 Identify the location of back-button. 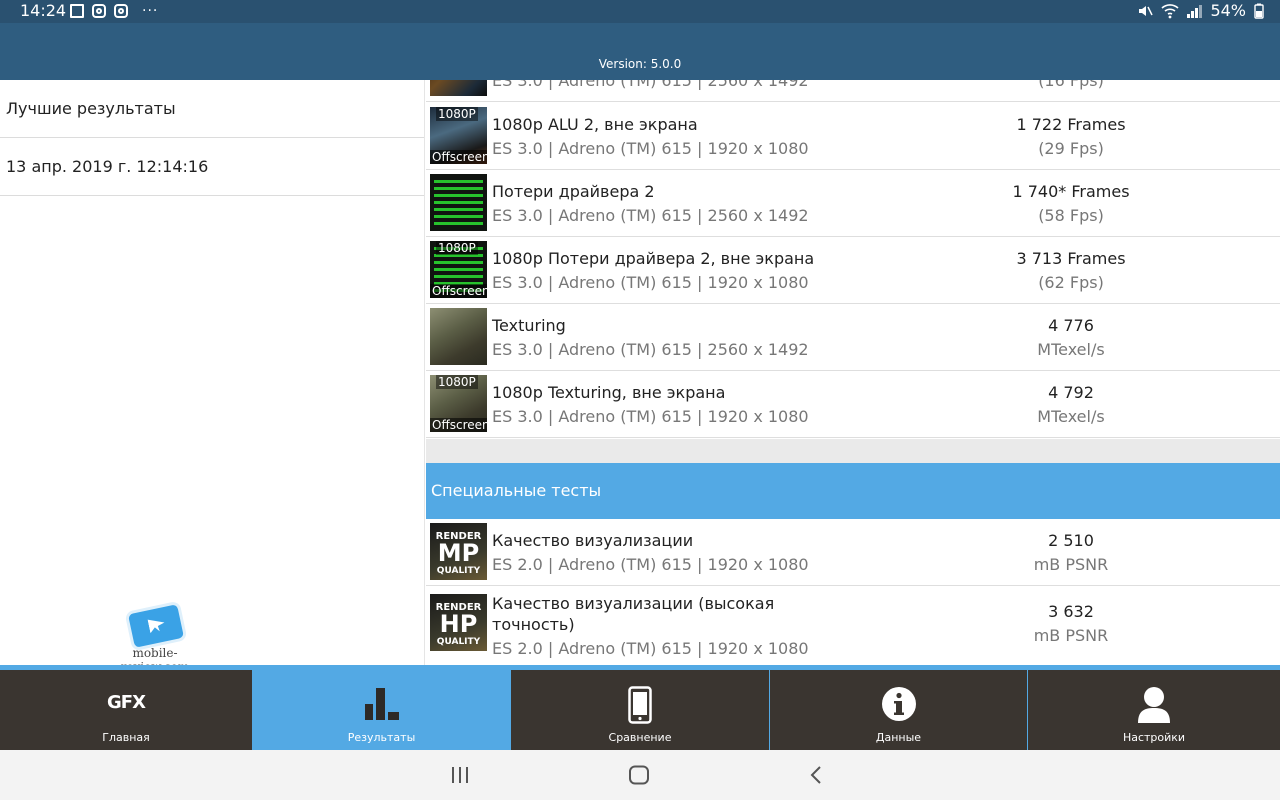
(816, 775).